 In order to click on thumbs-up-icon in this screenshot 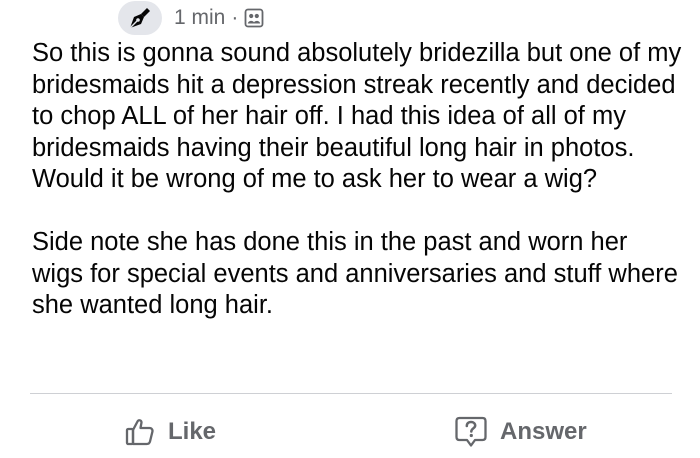, I will do `click(139, 432)`.